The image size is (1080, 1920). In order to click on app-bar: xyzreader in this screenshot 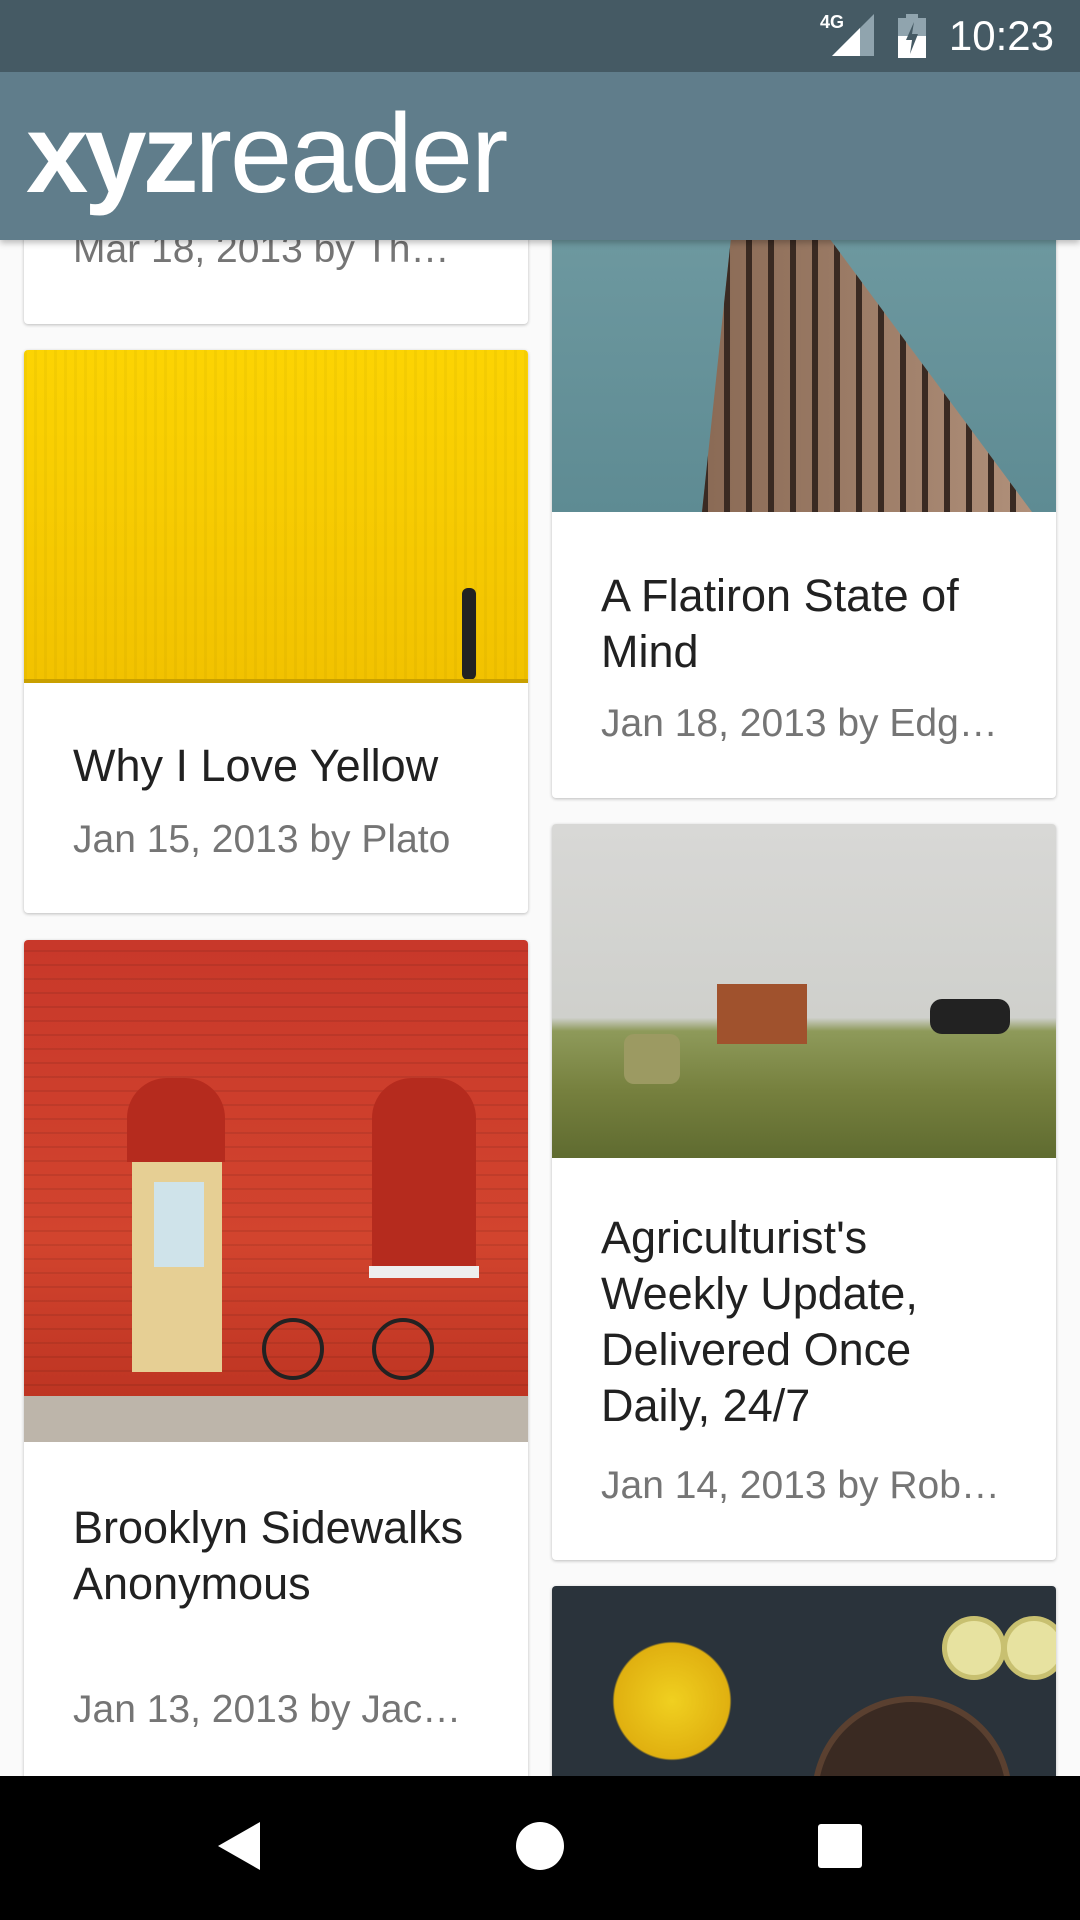, I will do `click(540, 156)`.